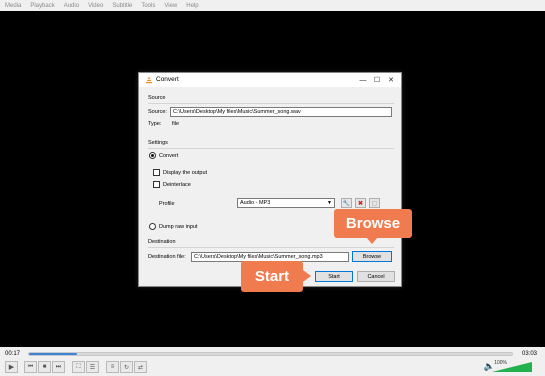 The image size is (545, 376). Describe the element at coordinates (148, 6) in the screenshot. I see `menu-tools: Tools` at that location.